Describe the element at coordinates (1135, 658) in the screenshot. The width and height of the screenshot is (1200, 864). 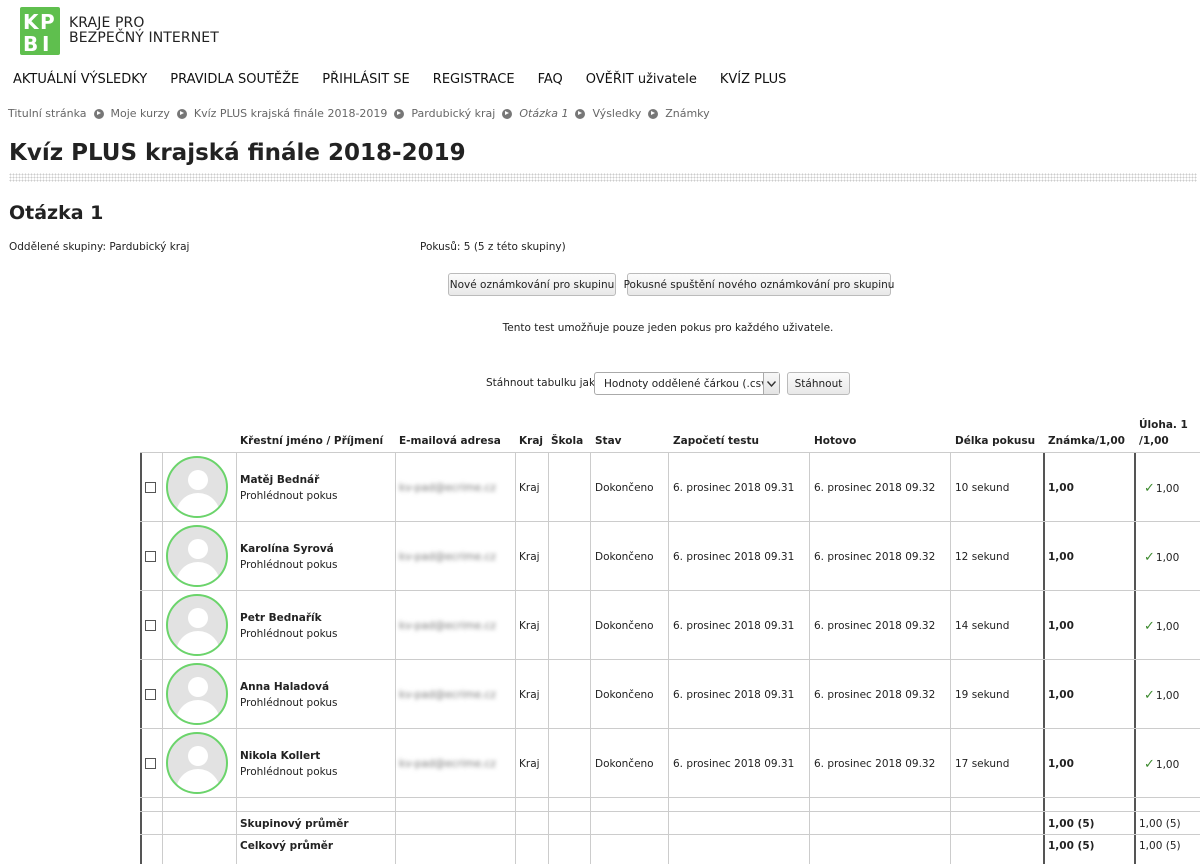
I see `table-border` at that location.